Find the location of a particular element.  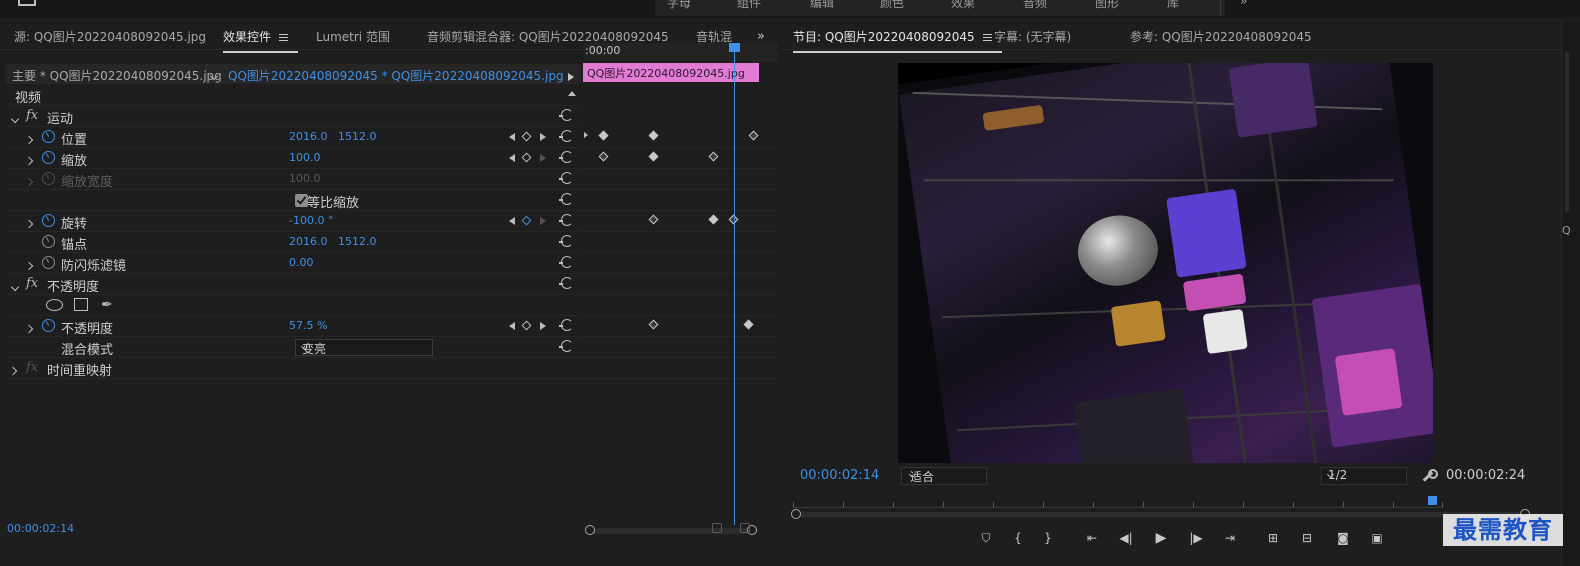

zoom-level-select: 适合 is located at coordinates (944, 476).